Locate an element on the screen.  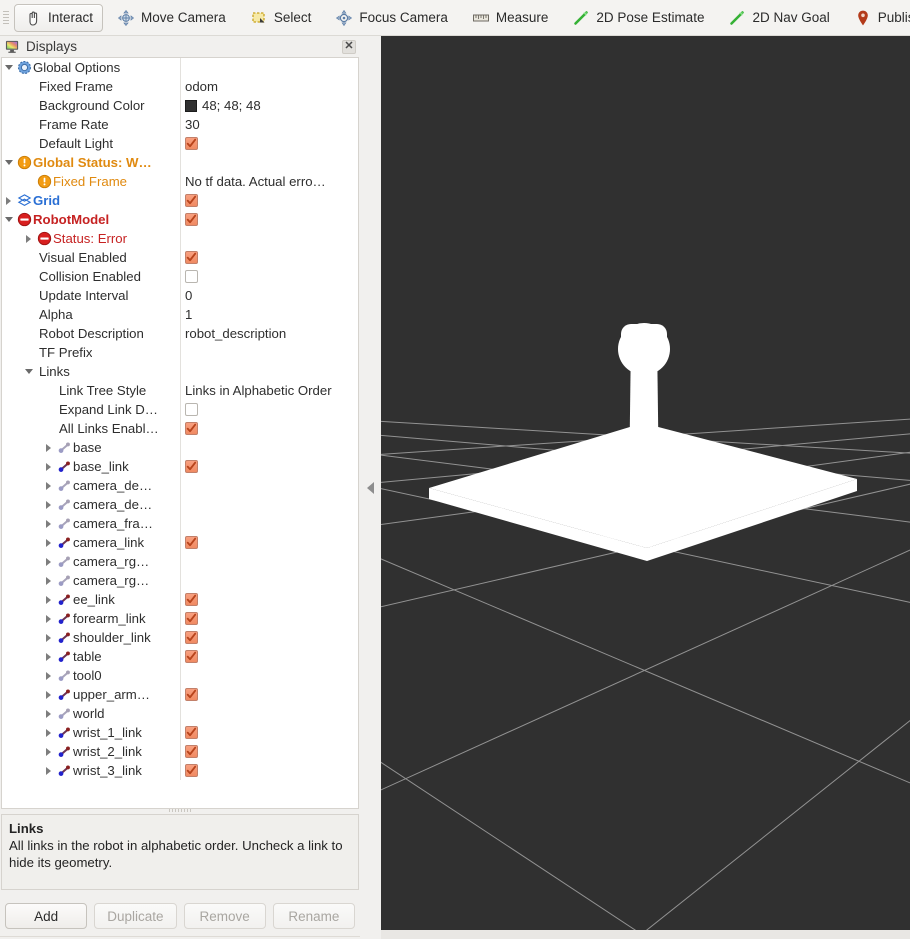
tree-row: Fixed Frame odom is located at coordinates (180, 86).